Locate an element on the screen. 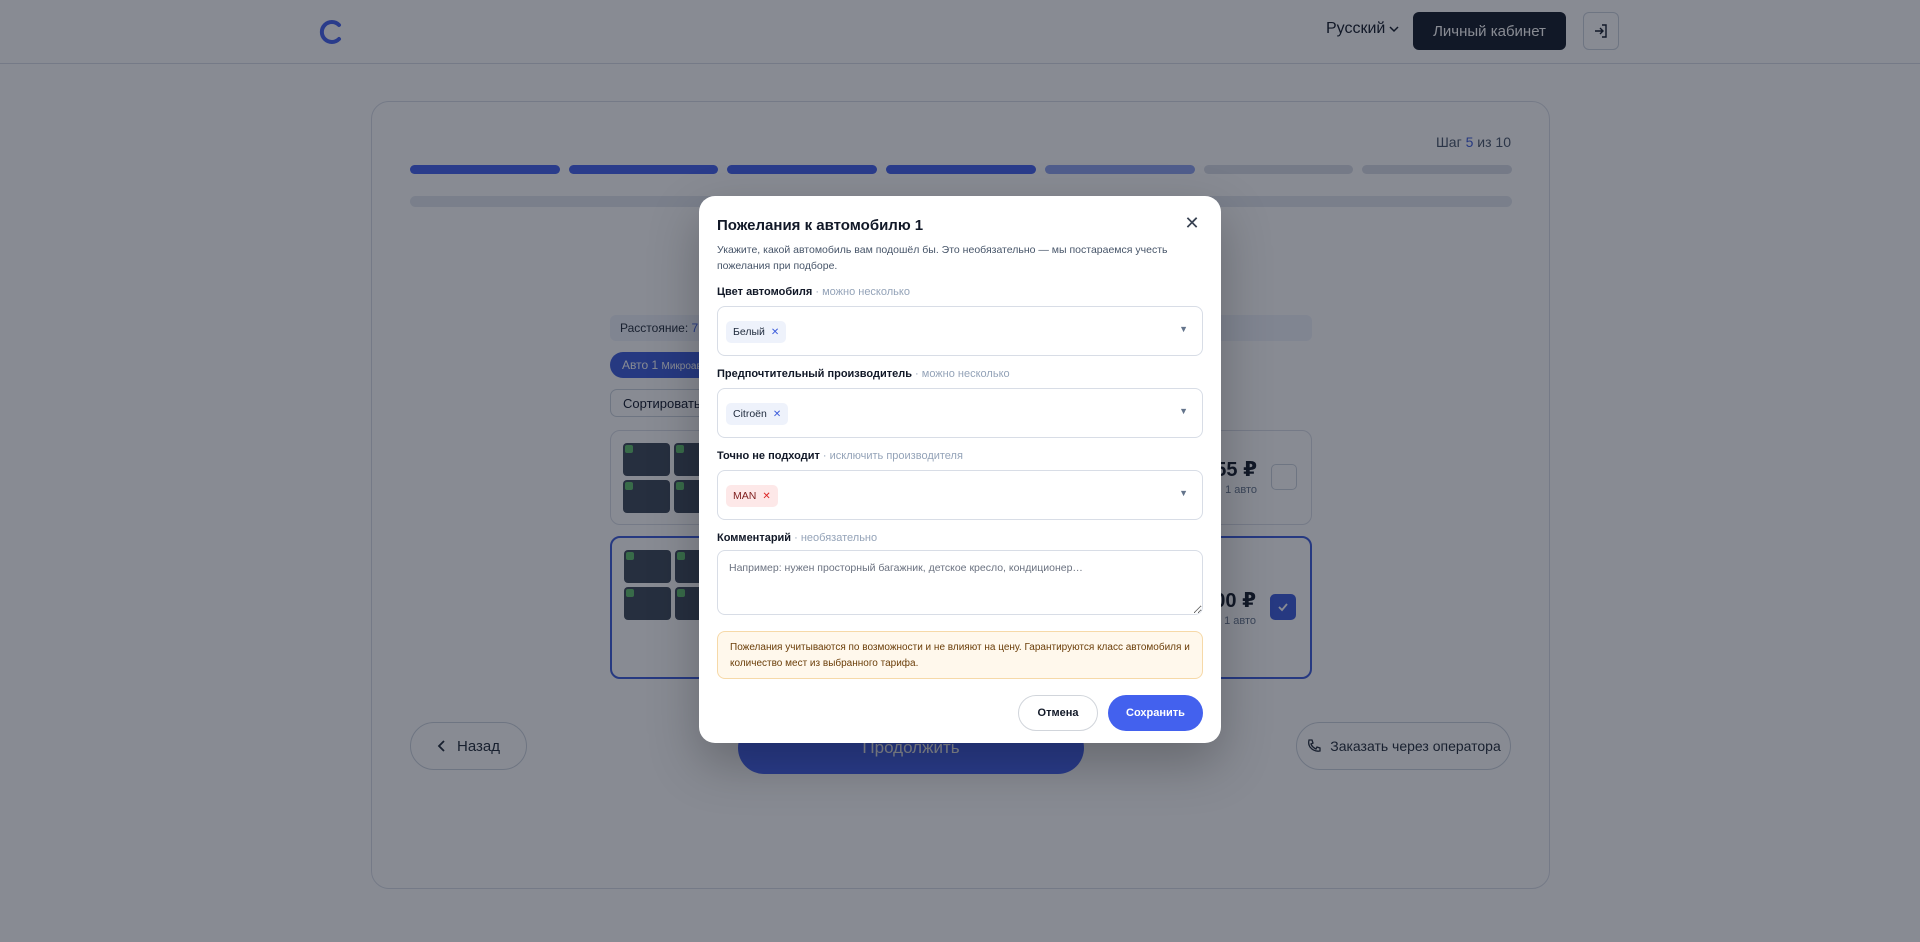 The height and width of the screenshot is (942, 1920). color-field-label: Цвет автомобиля · можно несколько is located at coordinates (813, 292).